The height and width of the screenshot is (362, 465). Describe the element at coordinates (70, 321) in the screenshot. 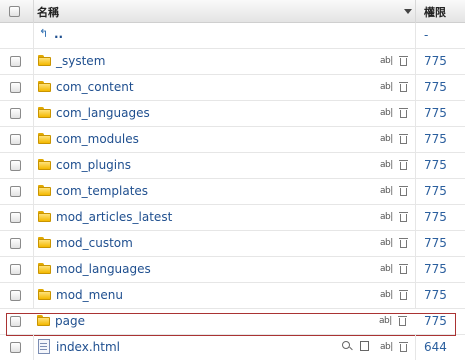

I see `folder-name-link: page` at that location.